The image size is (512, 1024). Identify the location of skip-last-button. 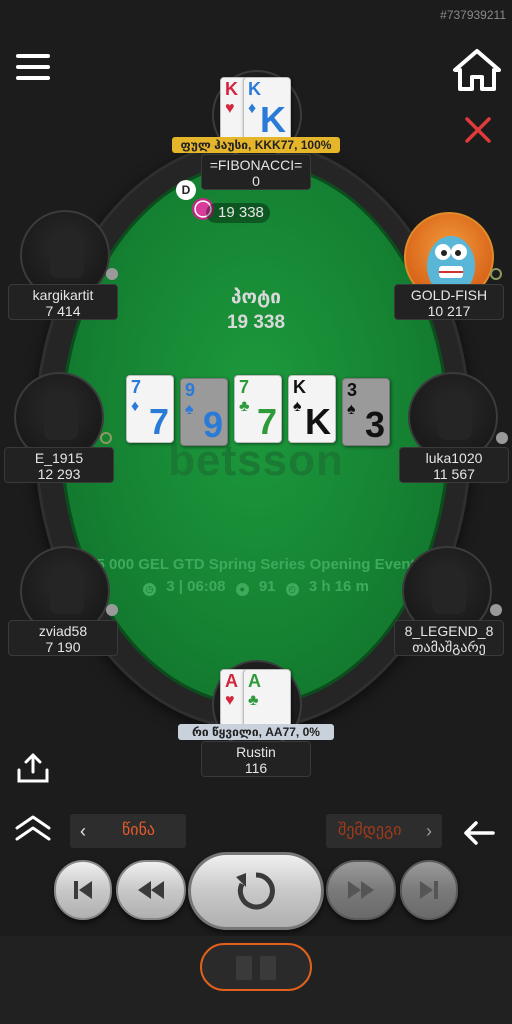
(429, 890).